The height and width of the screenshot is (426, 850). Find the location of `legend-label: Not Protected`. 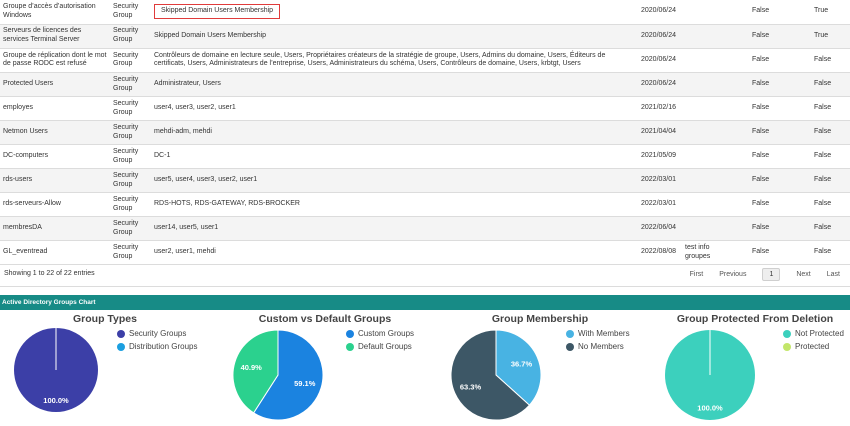

legend-label: Not Protected is located at coordinates (819, 333).